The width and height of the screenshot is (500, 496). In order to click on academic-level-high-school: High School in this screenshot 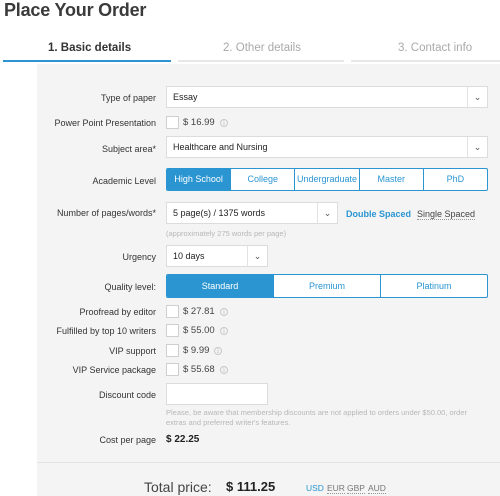, I will do `click(199, 179)`.